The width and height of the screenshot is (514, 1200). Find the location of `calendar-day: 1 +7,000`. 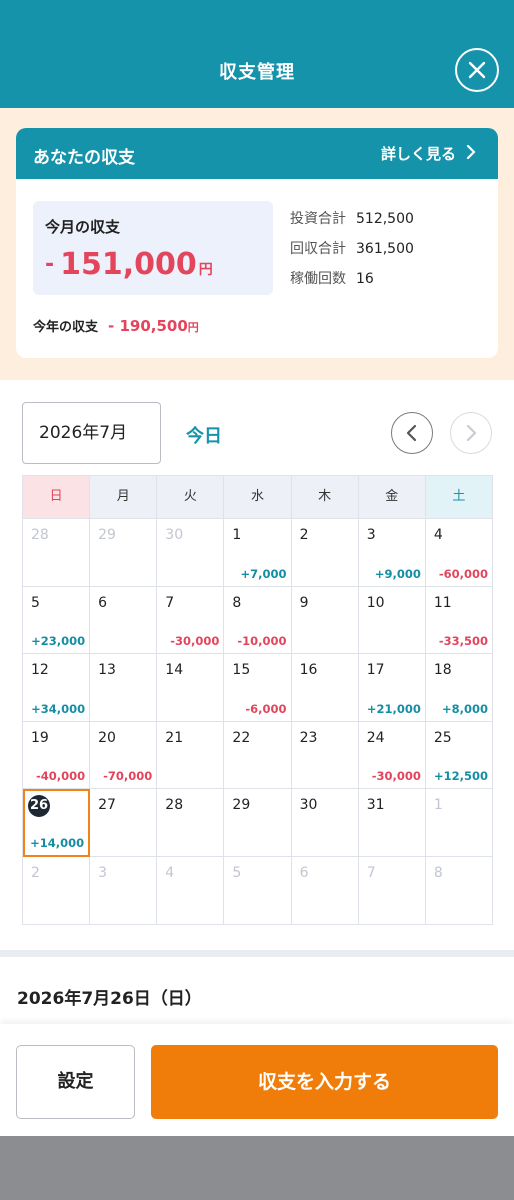

calendar-day: 1 +7,000 is located at coordinates (258, 553).